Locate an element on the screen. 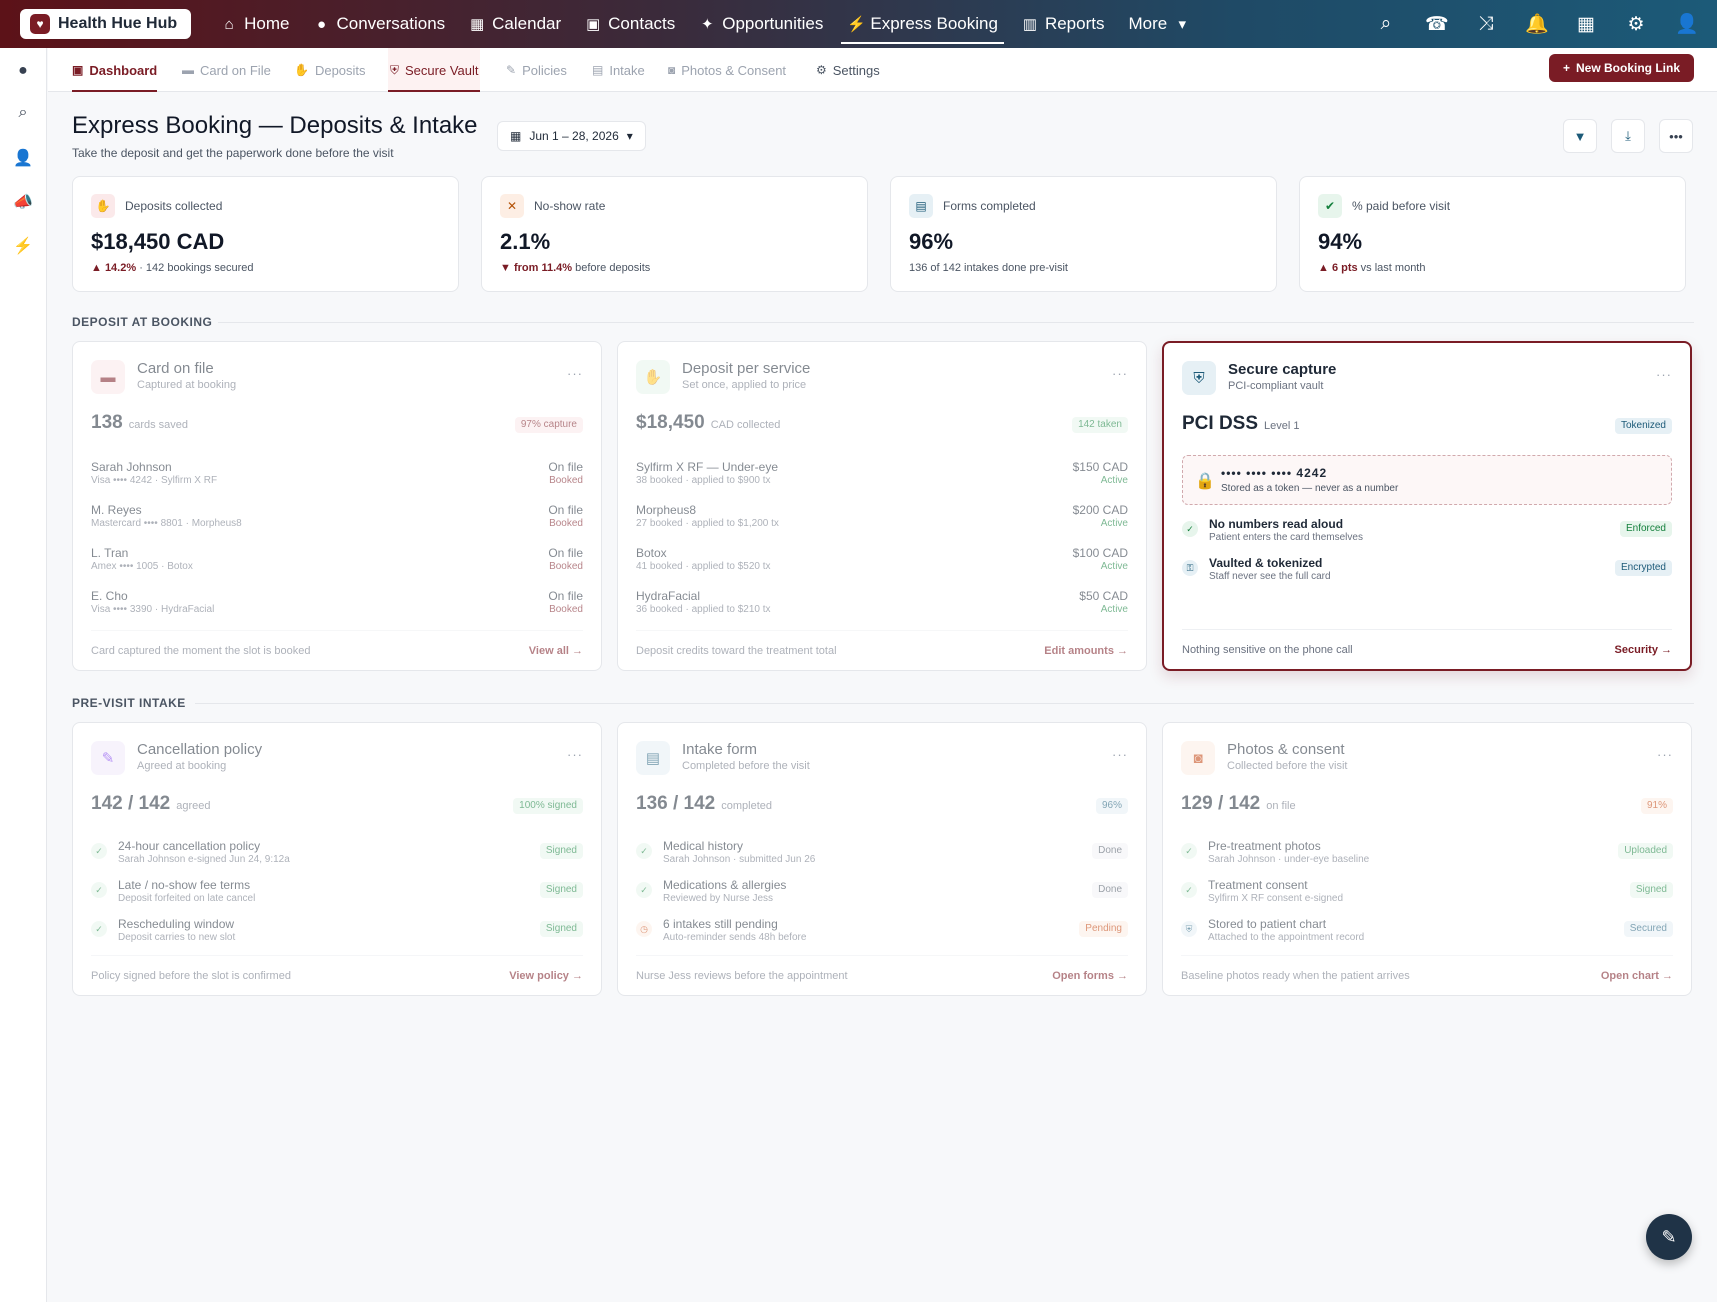 The width and height of the screenshot is (1717, 1302). section-heading-intake: PRE-VISIT INTAKE is located at coordinates (129, 703).